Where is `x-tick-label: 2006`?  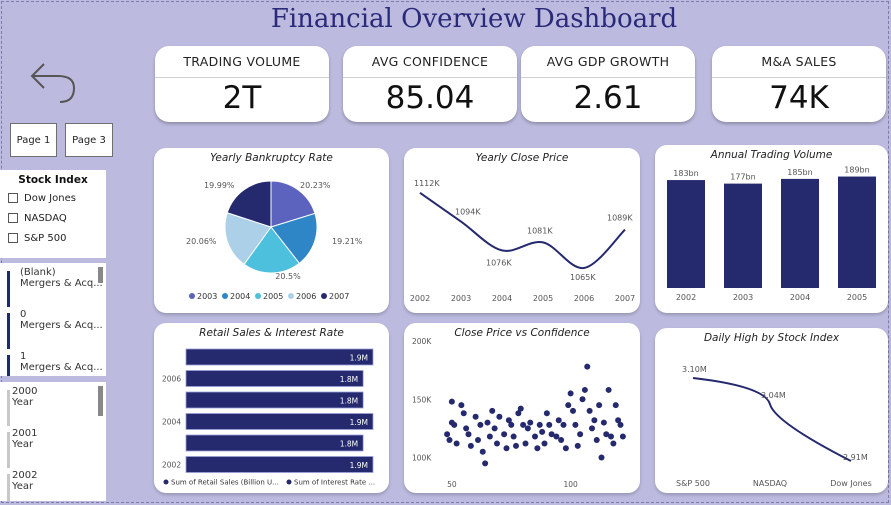
x-tick-label: 2006 is located at coordinates (584, 298).